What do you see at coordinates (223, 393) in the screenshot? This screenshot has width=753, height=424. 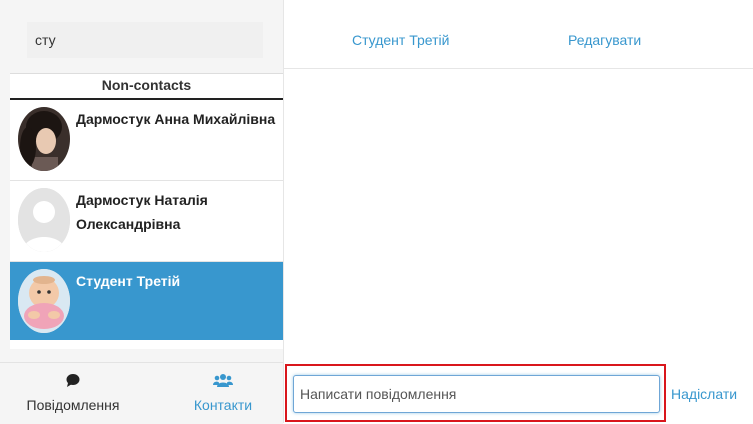 I see `nav-contacts: Контакти` at bounding box center [223, 393].